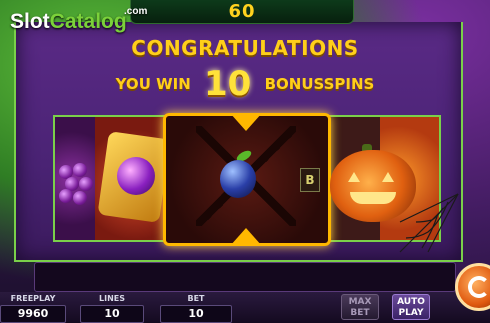 The height and width of the screenshot is (323, 490). I want to click on lines-display: LINES 10, so click(112, 307).